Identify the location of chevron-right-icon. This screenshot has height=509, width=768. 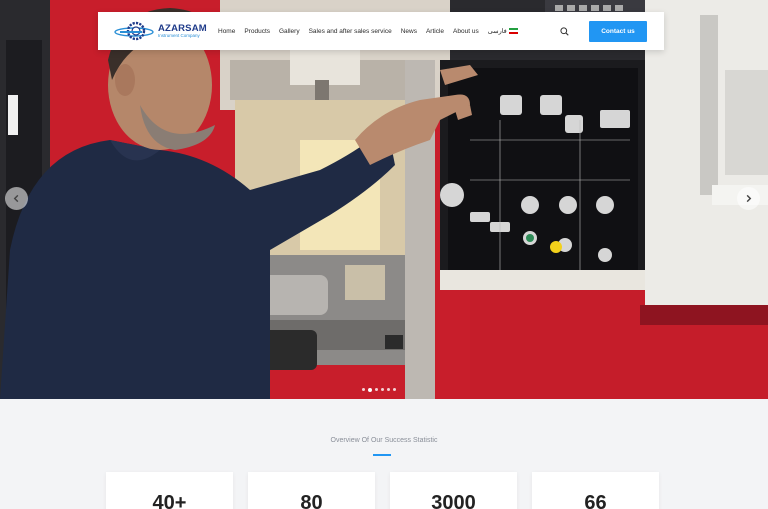
(749, 198).